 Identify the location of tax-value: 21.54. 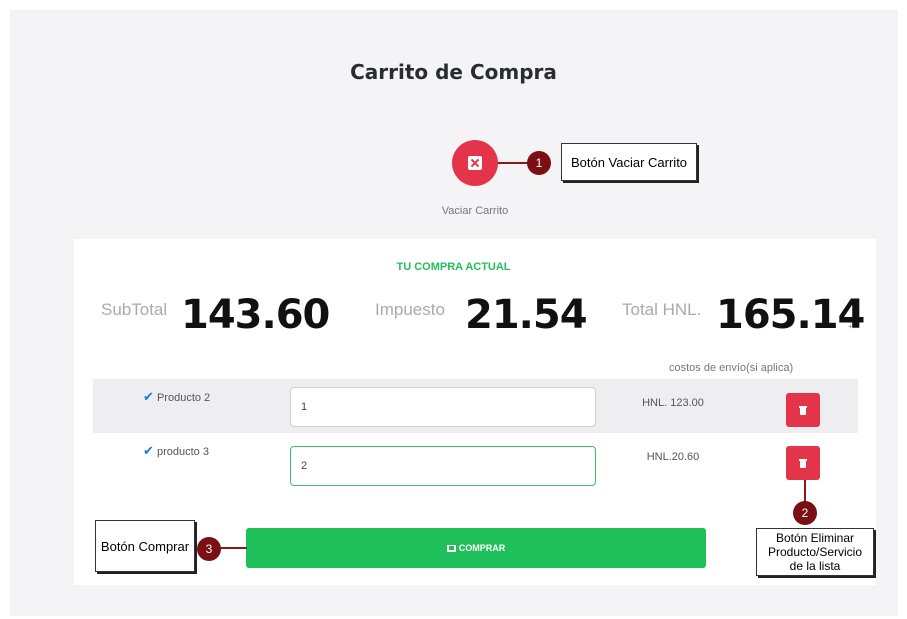
(526, 315).